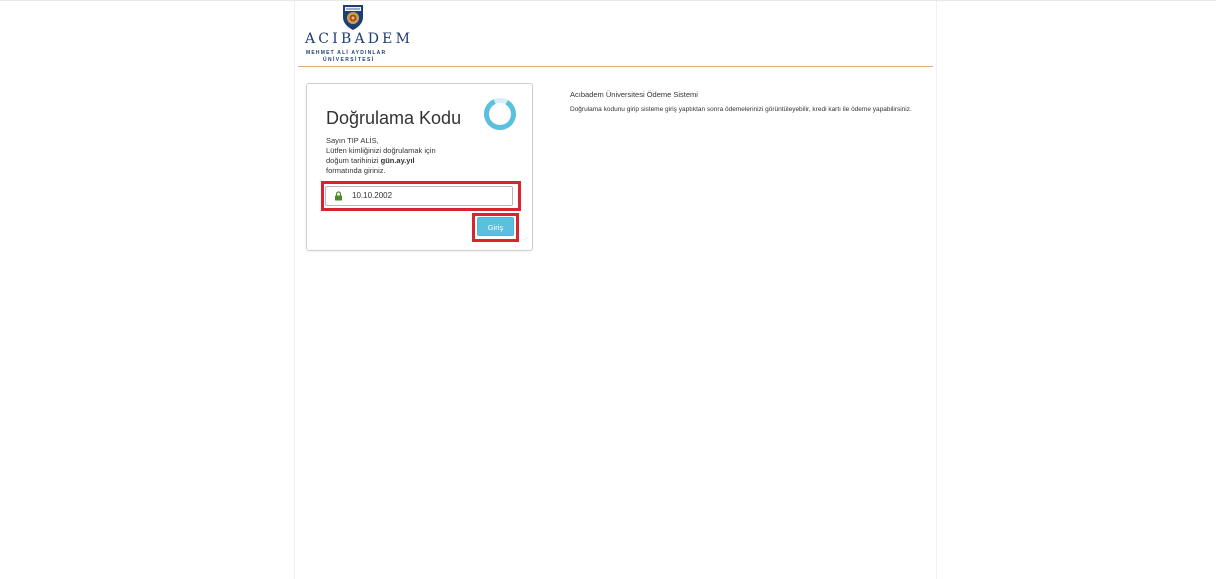 Image resolution: width=1216 pixels, height=579 pixels. Describe the element at coordinates (500, 114) in the screenshot. I see `loading-spinner-icon` at that location.